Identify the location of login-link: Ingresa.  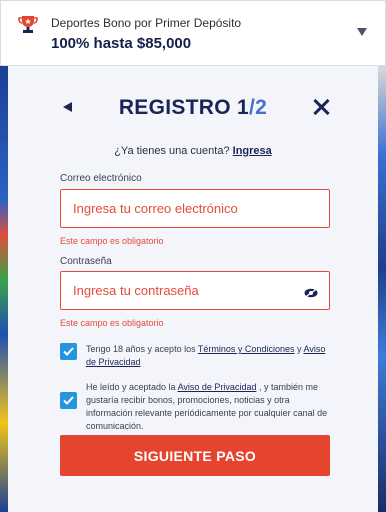
(252, 151).